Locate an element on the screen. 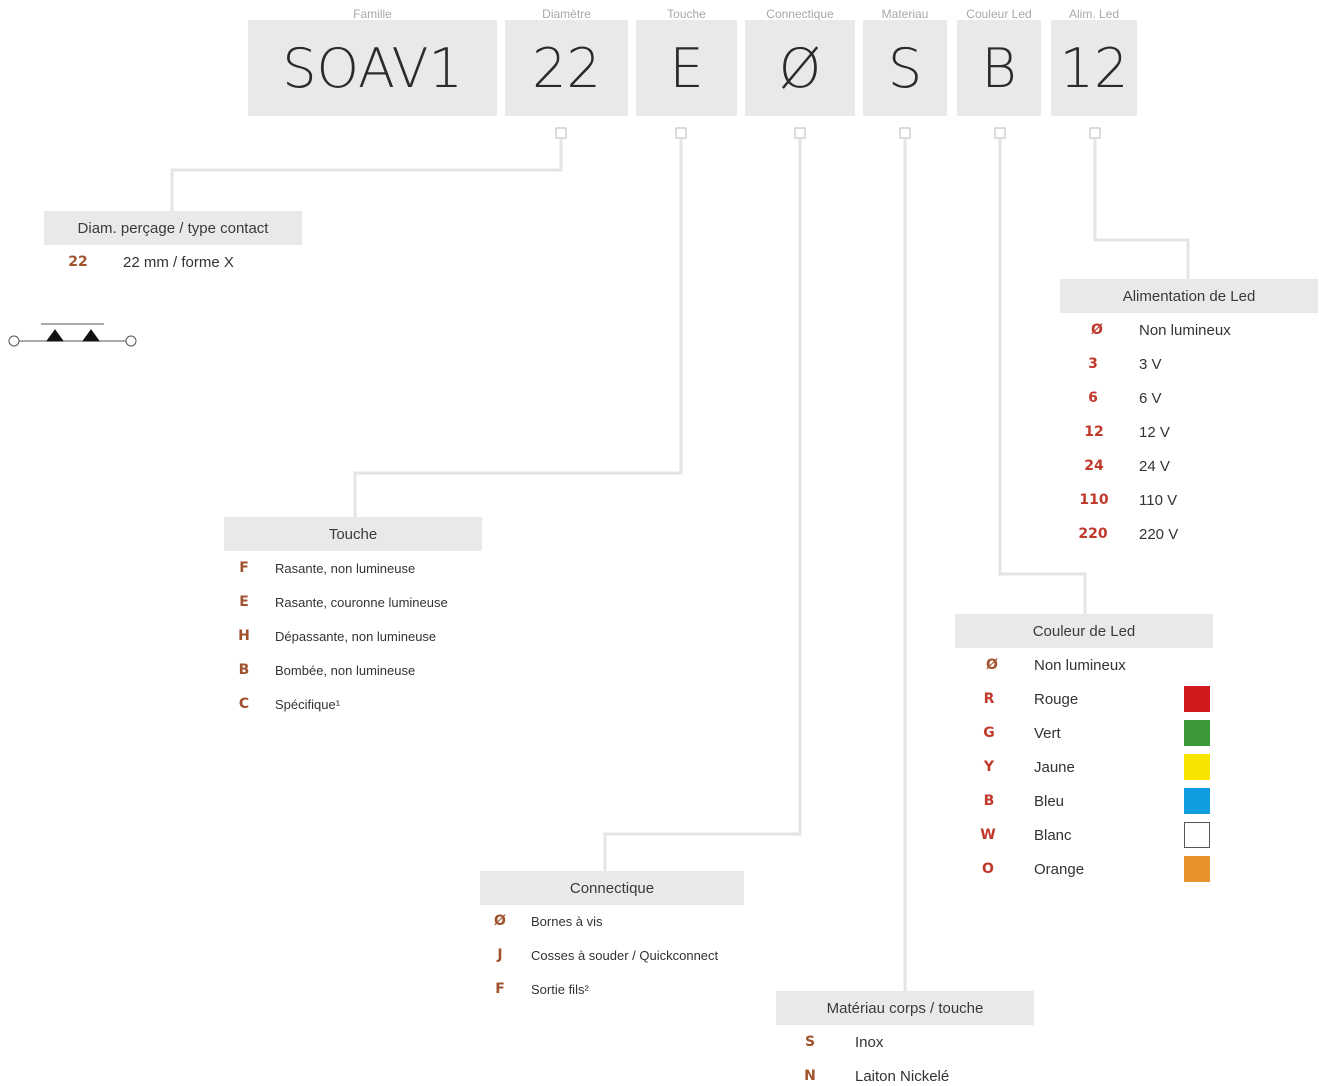 This screenshot has width=1319, height=1086. segment-label-materiau: Materiau is located at coordinates (905, 14).